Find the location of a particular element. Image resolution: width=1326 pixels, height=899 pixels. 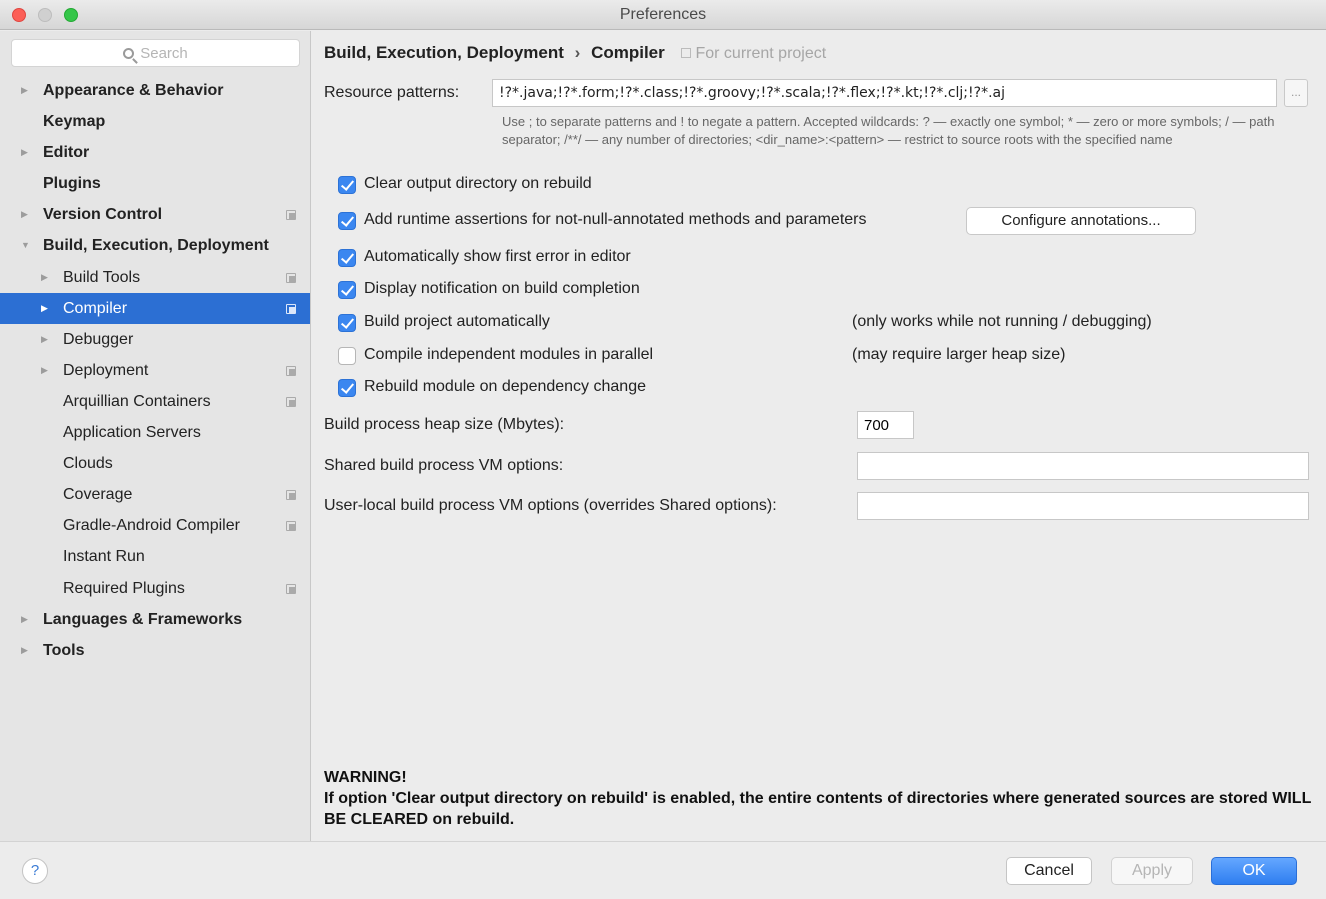

sidebar-item-label: Tools is located at coordinates (64, 650).